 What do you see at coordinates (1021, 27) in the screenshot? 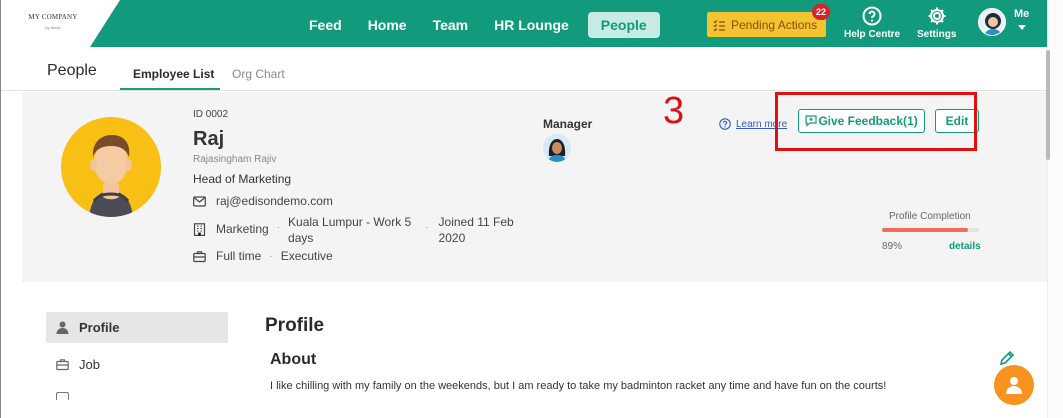
I see `caret-down-icon` at bounding box center [1021, 27].